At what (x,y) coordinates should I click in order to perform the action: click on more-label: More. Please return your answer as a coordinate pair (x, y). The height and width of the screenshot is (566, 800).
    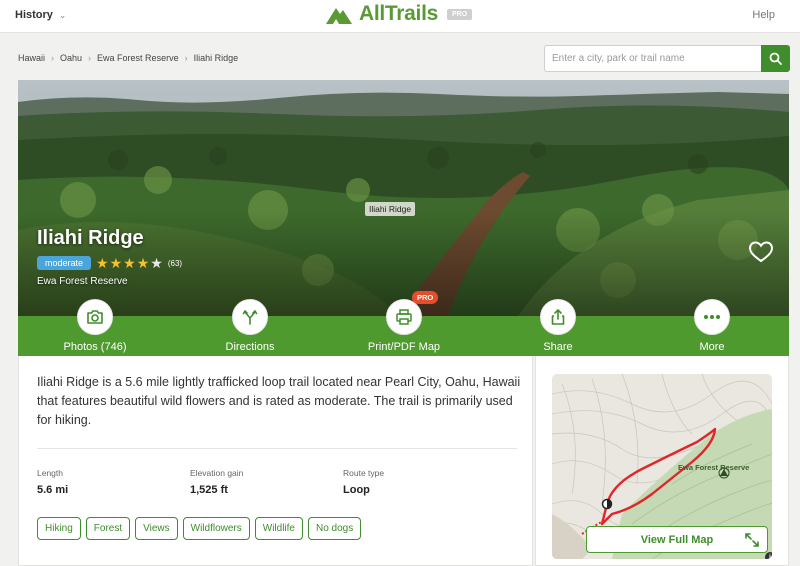
    Looking at the image, I should click on (712, 347).